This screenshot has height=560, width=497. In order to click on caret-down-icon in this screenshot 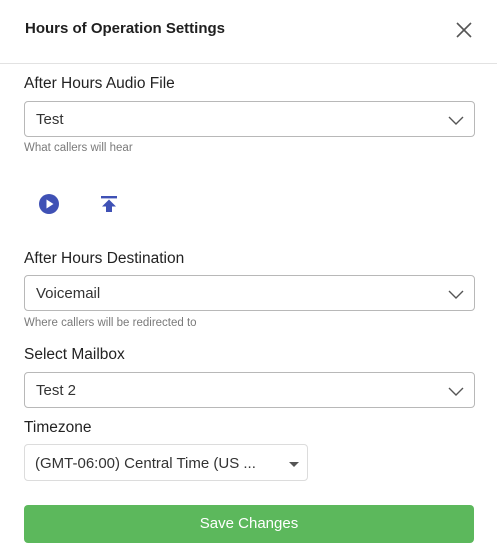, I will do `click(294, 464)`.